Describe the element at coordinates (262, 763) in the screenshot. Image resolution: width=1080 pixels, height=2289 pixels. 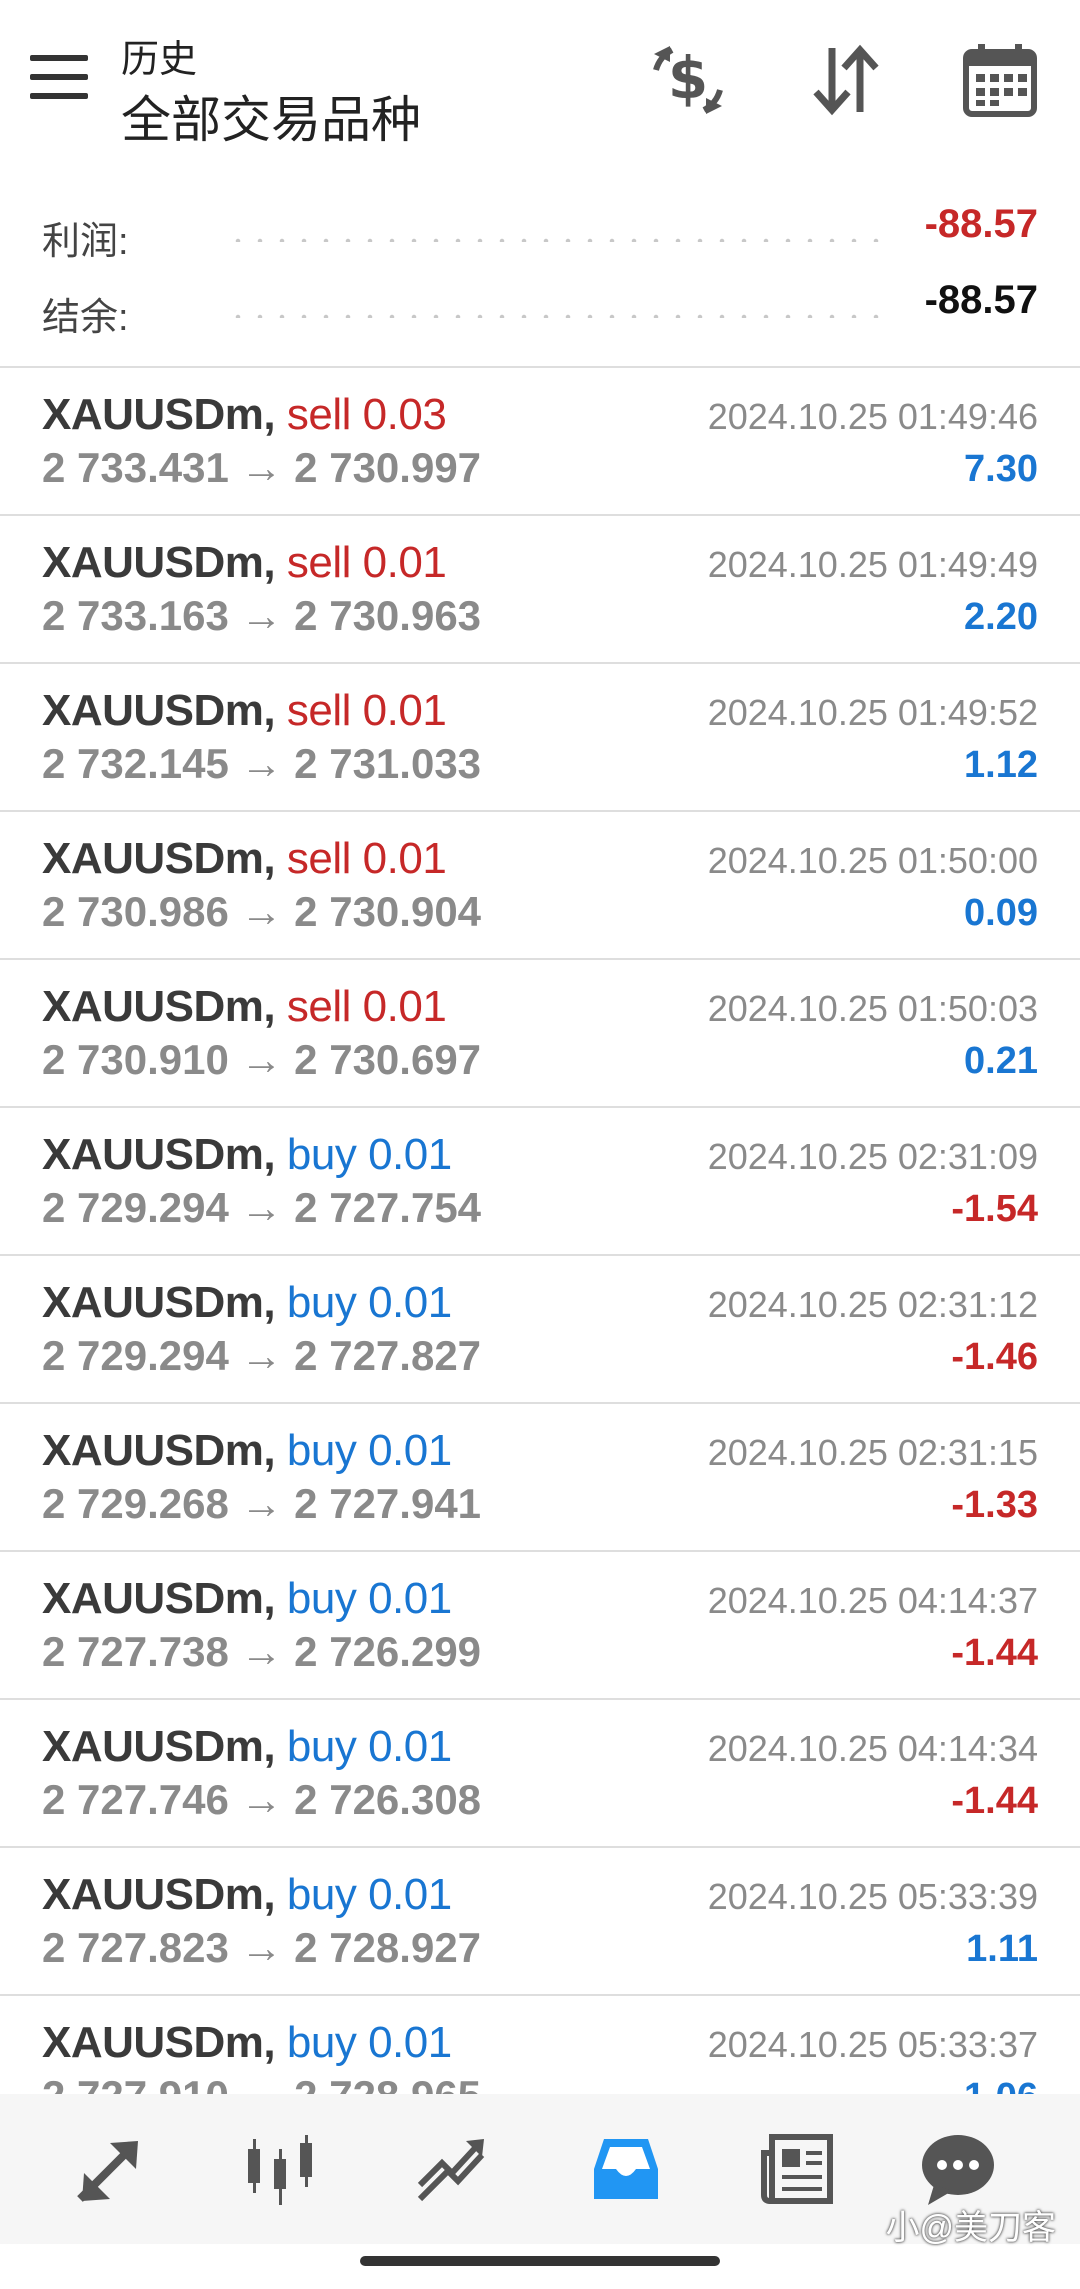
I see `trade-prices: 2 732.145 → 2 731.033` at that location.